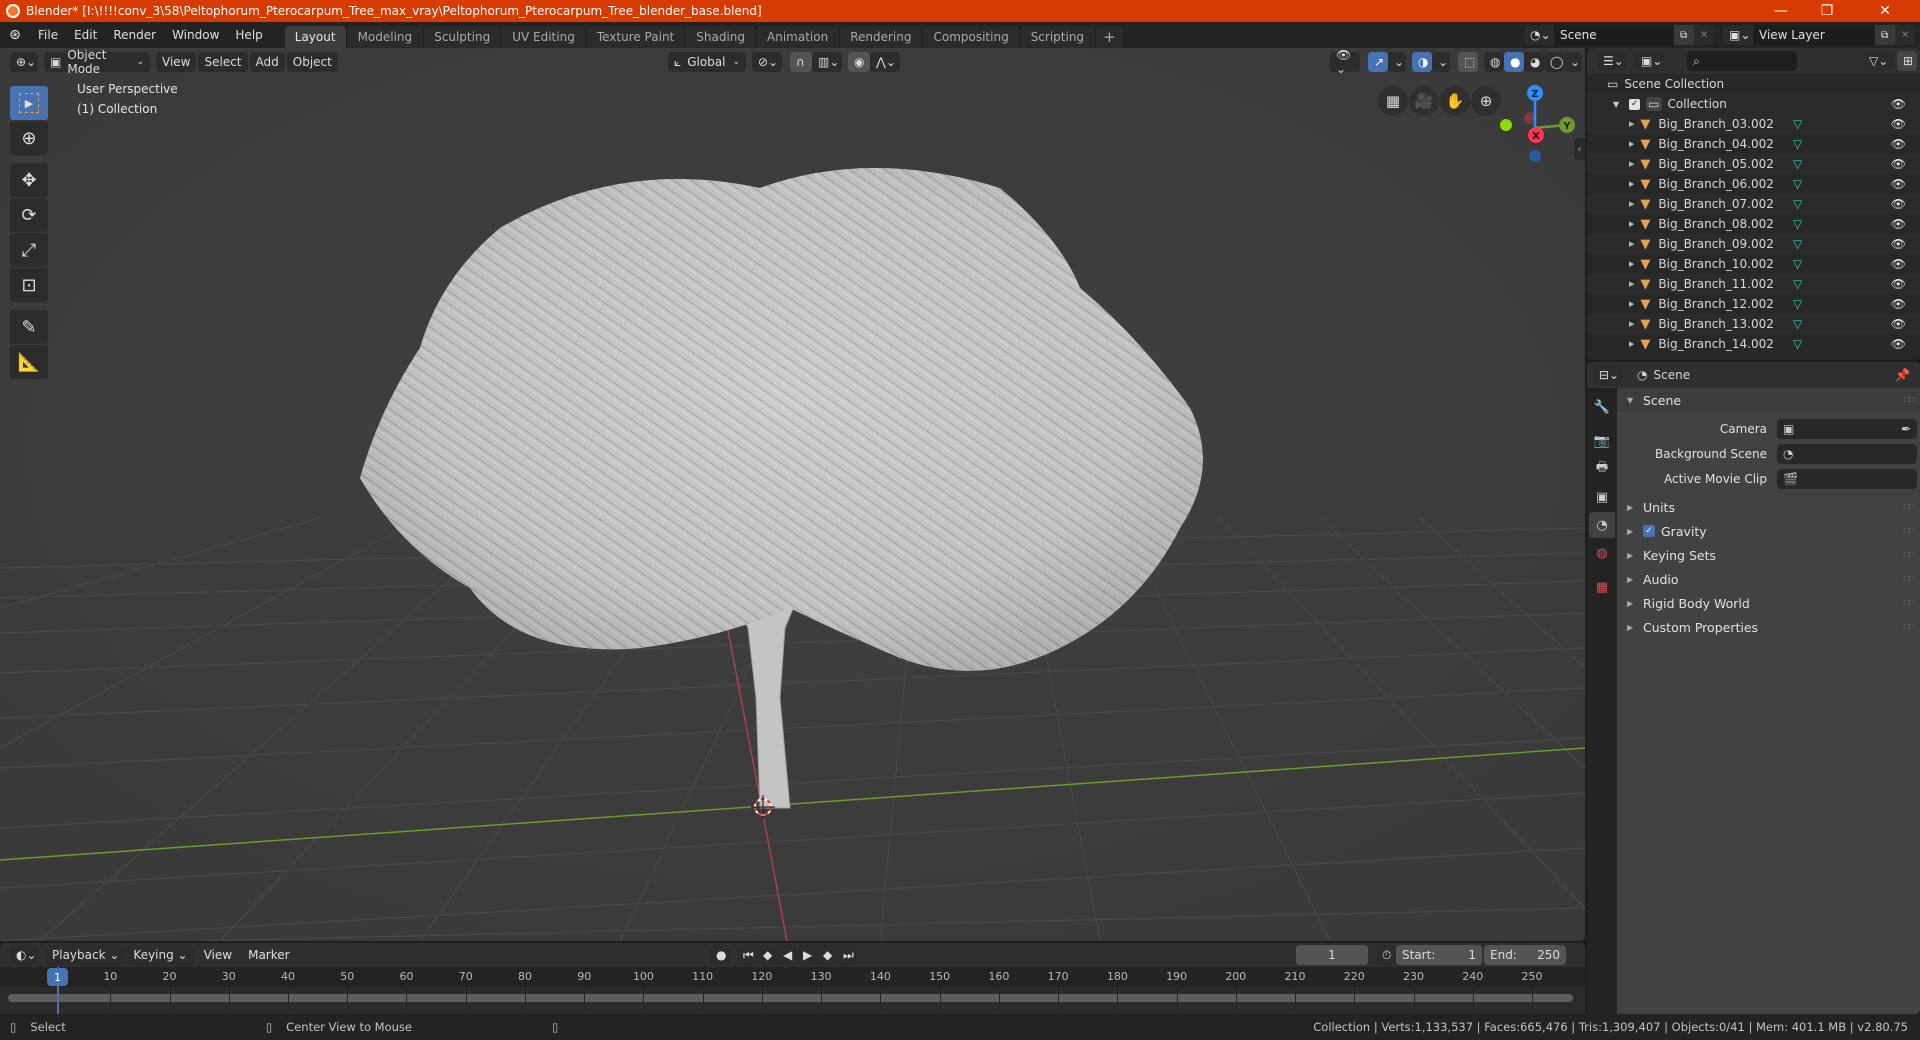  What do you see at coordinates (29, 103) in the screenshot?
I see `select-box-tool: ▶` at bounding box center [29, 103].